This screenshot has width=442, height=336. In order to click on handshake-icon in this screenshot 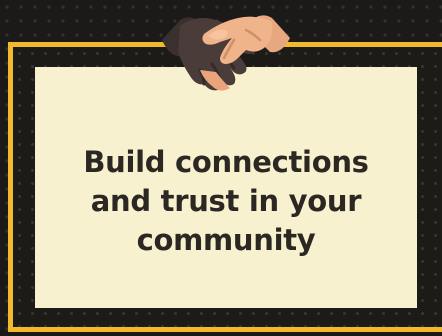, I will do `click(226, 53)`.